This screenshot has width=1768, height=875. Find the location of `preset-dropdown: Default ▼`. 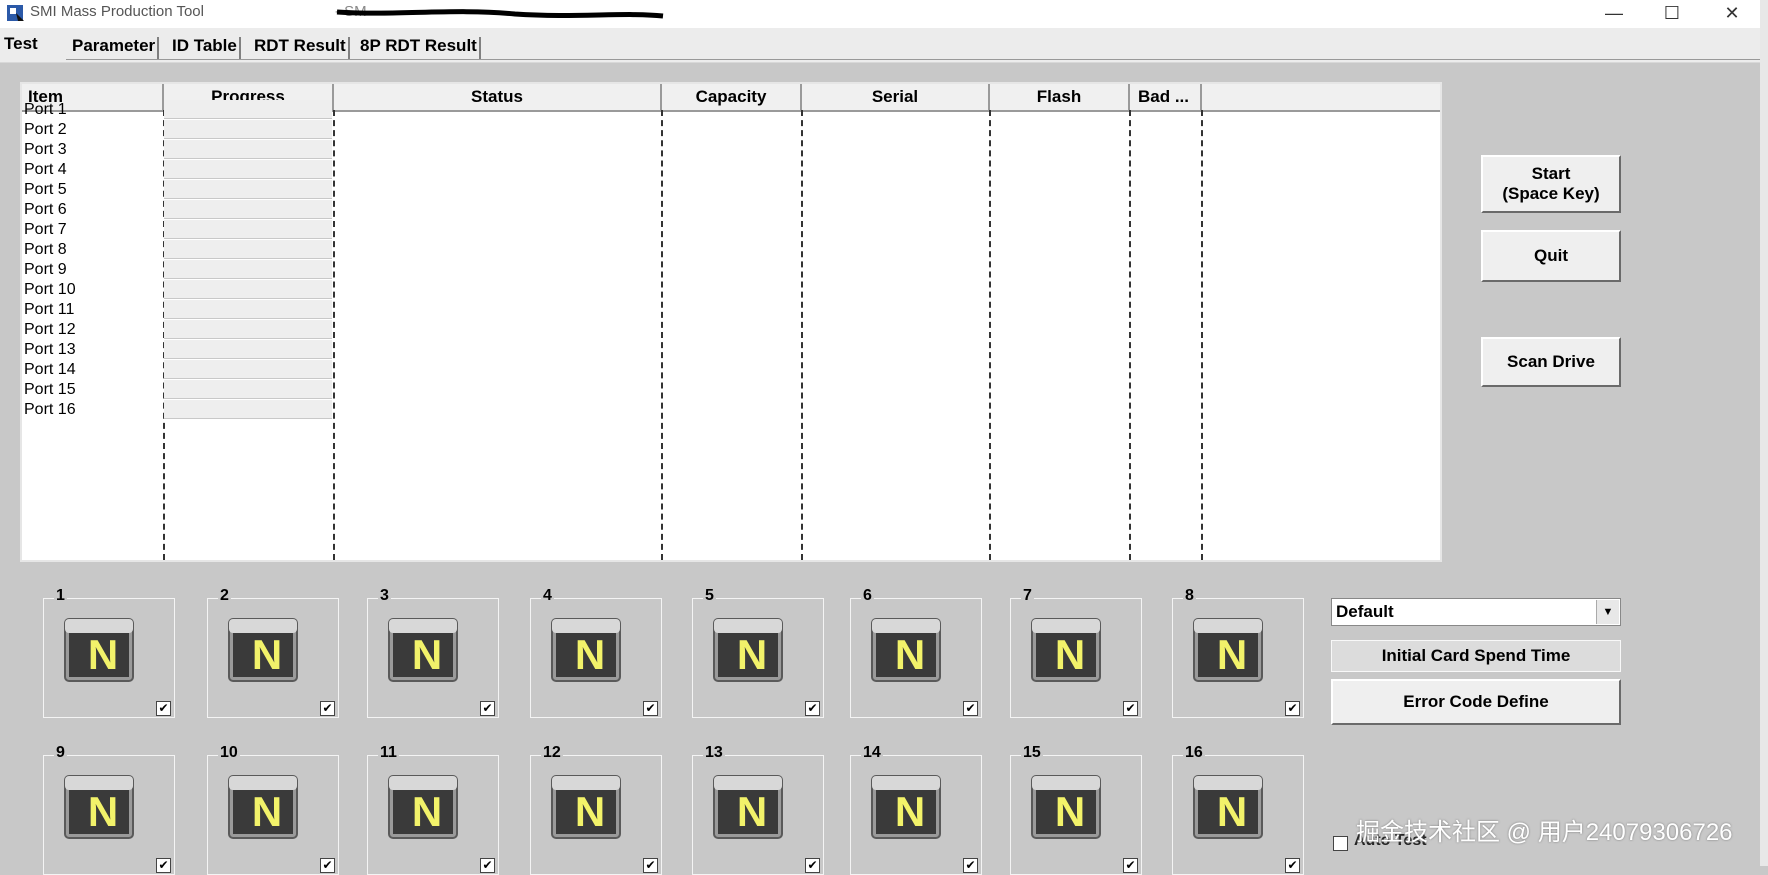

preset-dropdown: Default ▼ is located at coordinates (1476, 612).